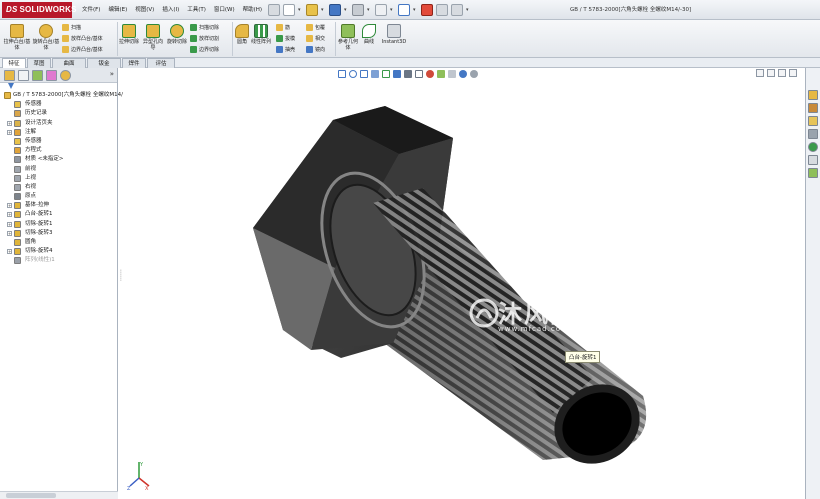  I want to click on select-arrow-icon, so click(404, 10).